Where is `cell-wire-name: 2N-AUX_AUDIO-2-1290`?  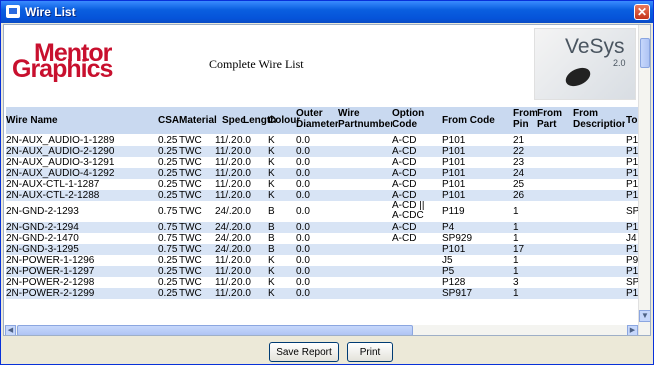
cell-wire-name: 2N-AUX_AUDIO-2-1290 is located at coordinates (60, 151).